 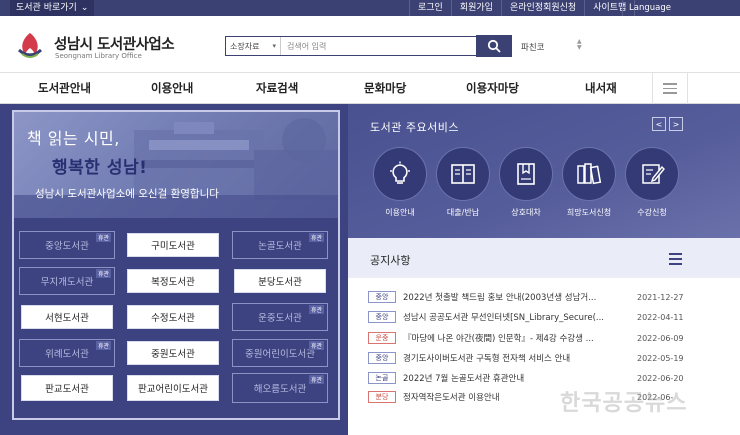 What do you see at coordinates (385, 88) in the screenshot?
I see `nav-culture: 문화마당` at bounding box center [385, 88].